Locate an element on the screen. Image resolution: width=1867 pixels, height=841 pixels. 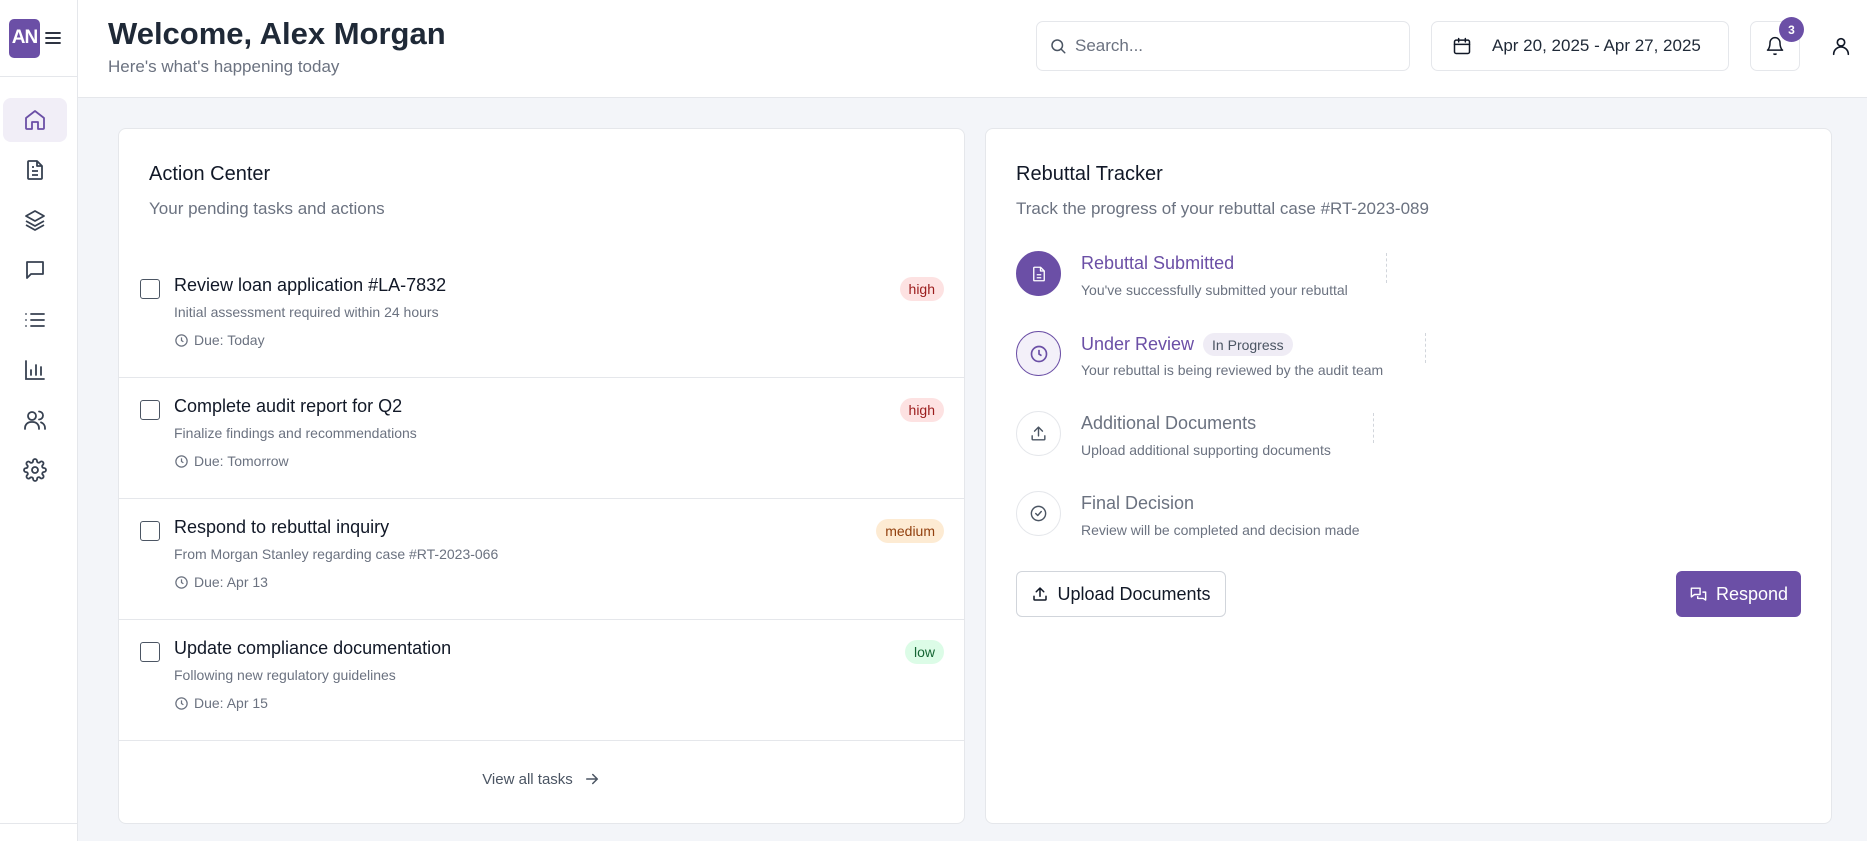
priority-badge: medium is located at coordinates (910, 531).